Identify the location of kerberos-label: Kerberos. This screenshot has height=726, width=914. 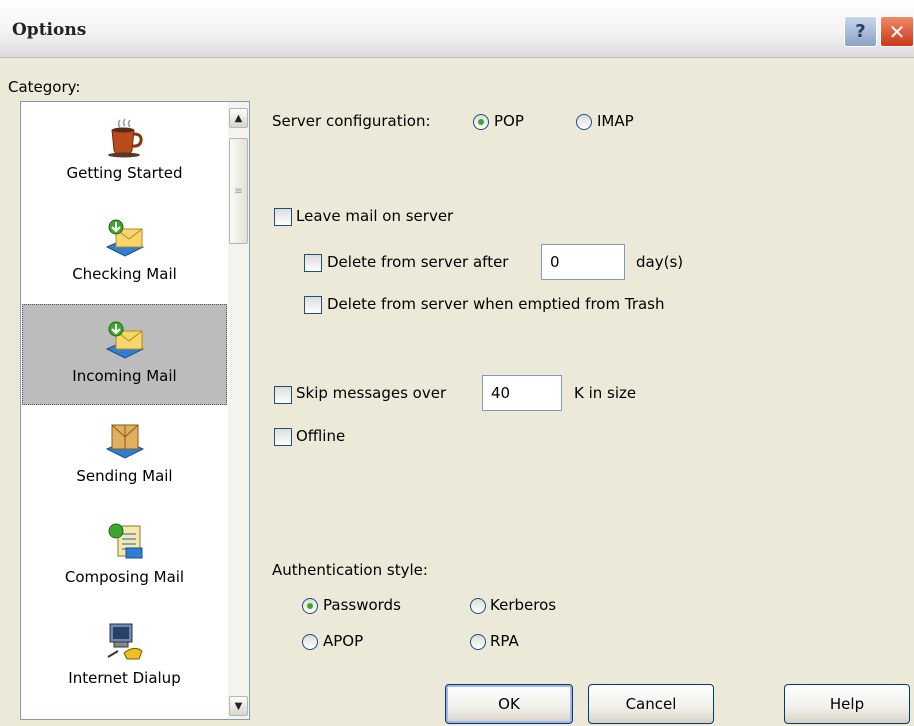
(523, 605).